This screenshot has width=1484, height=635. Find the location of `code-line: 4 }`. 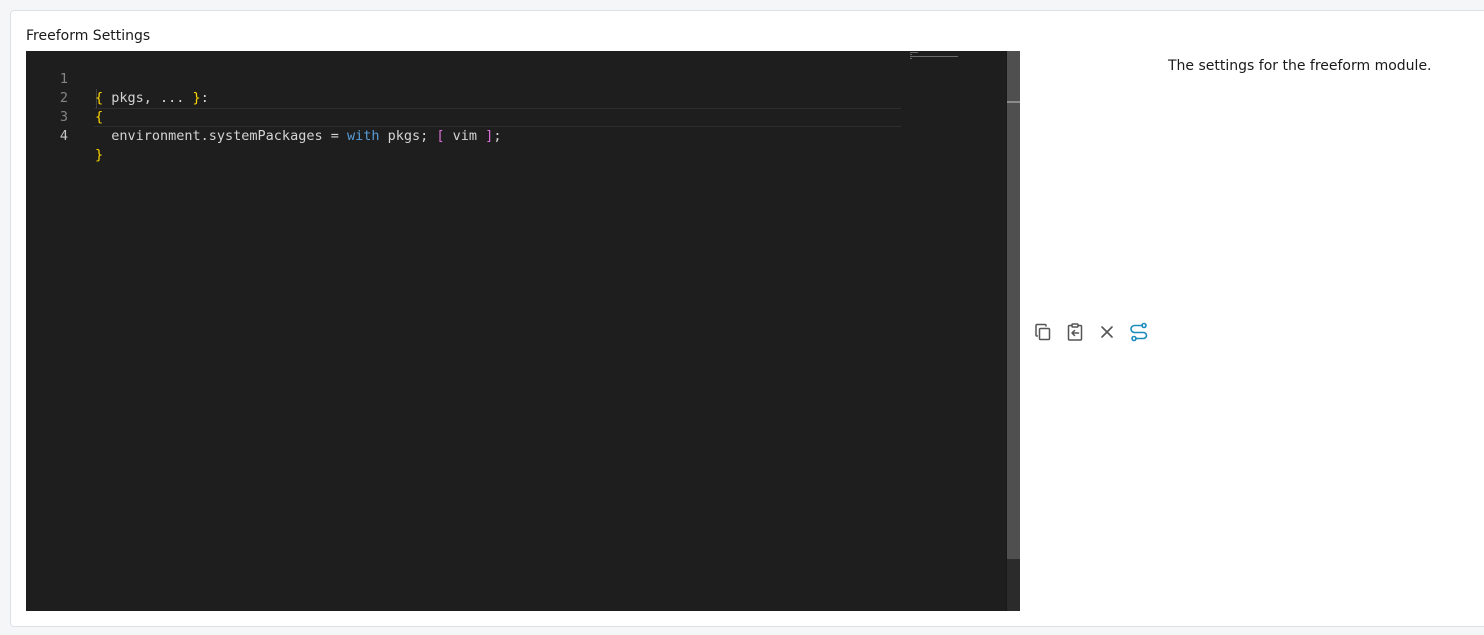

code-line: 4 } is located at coordinates (463, 135).